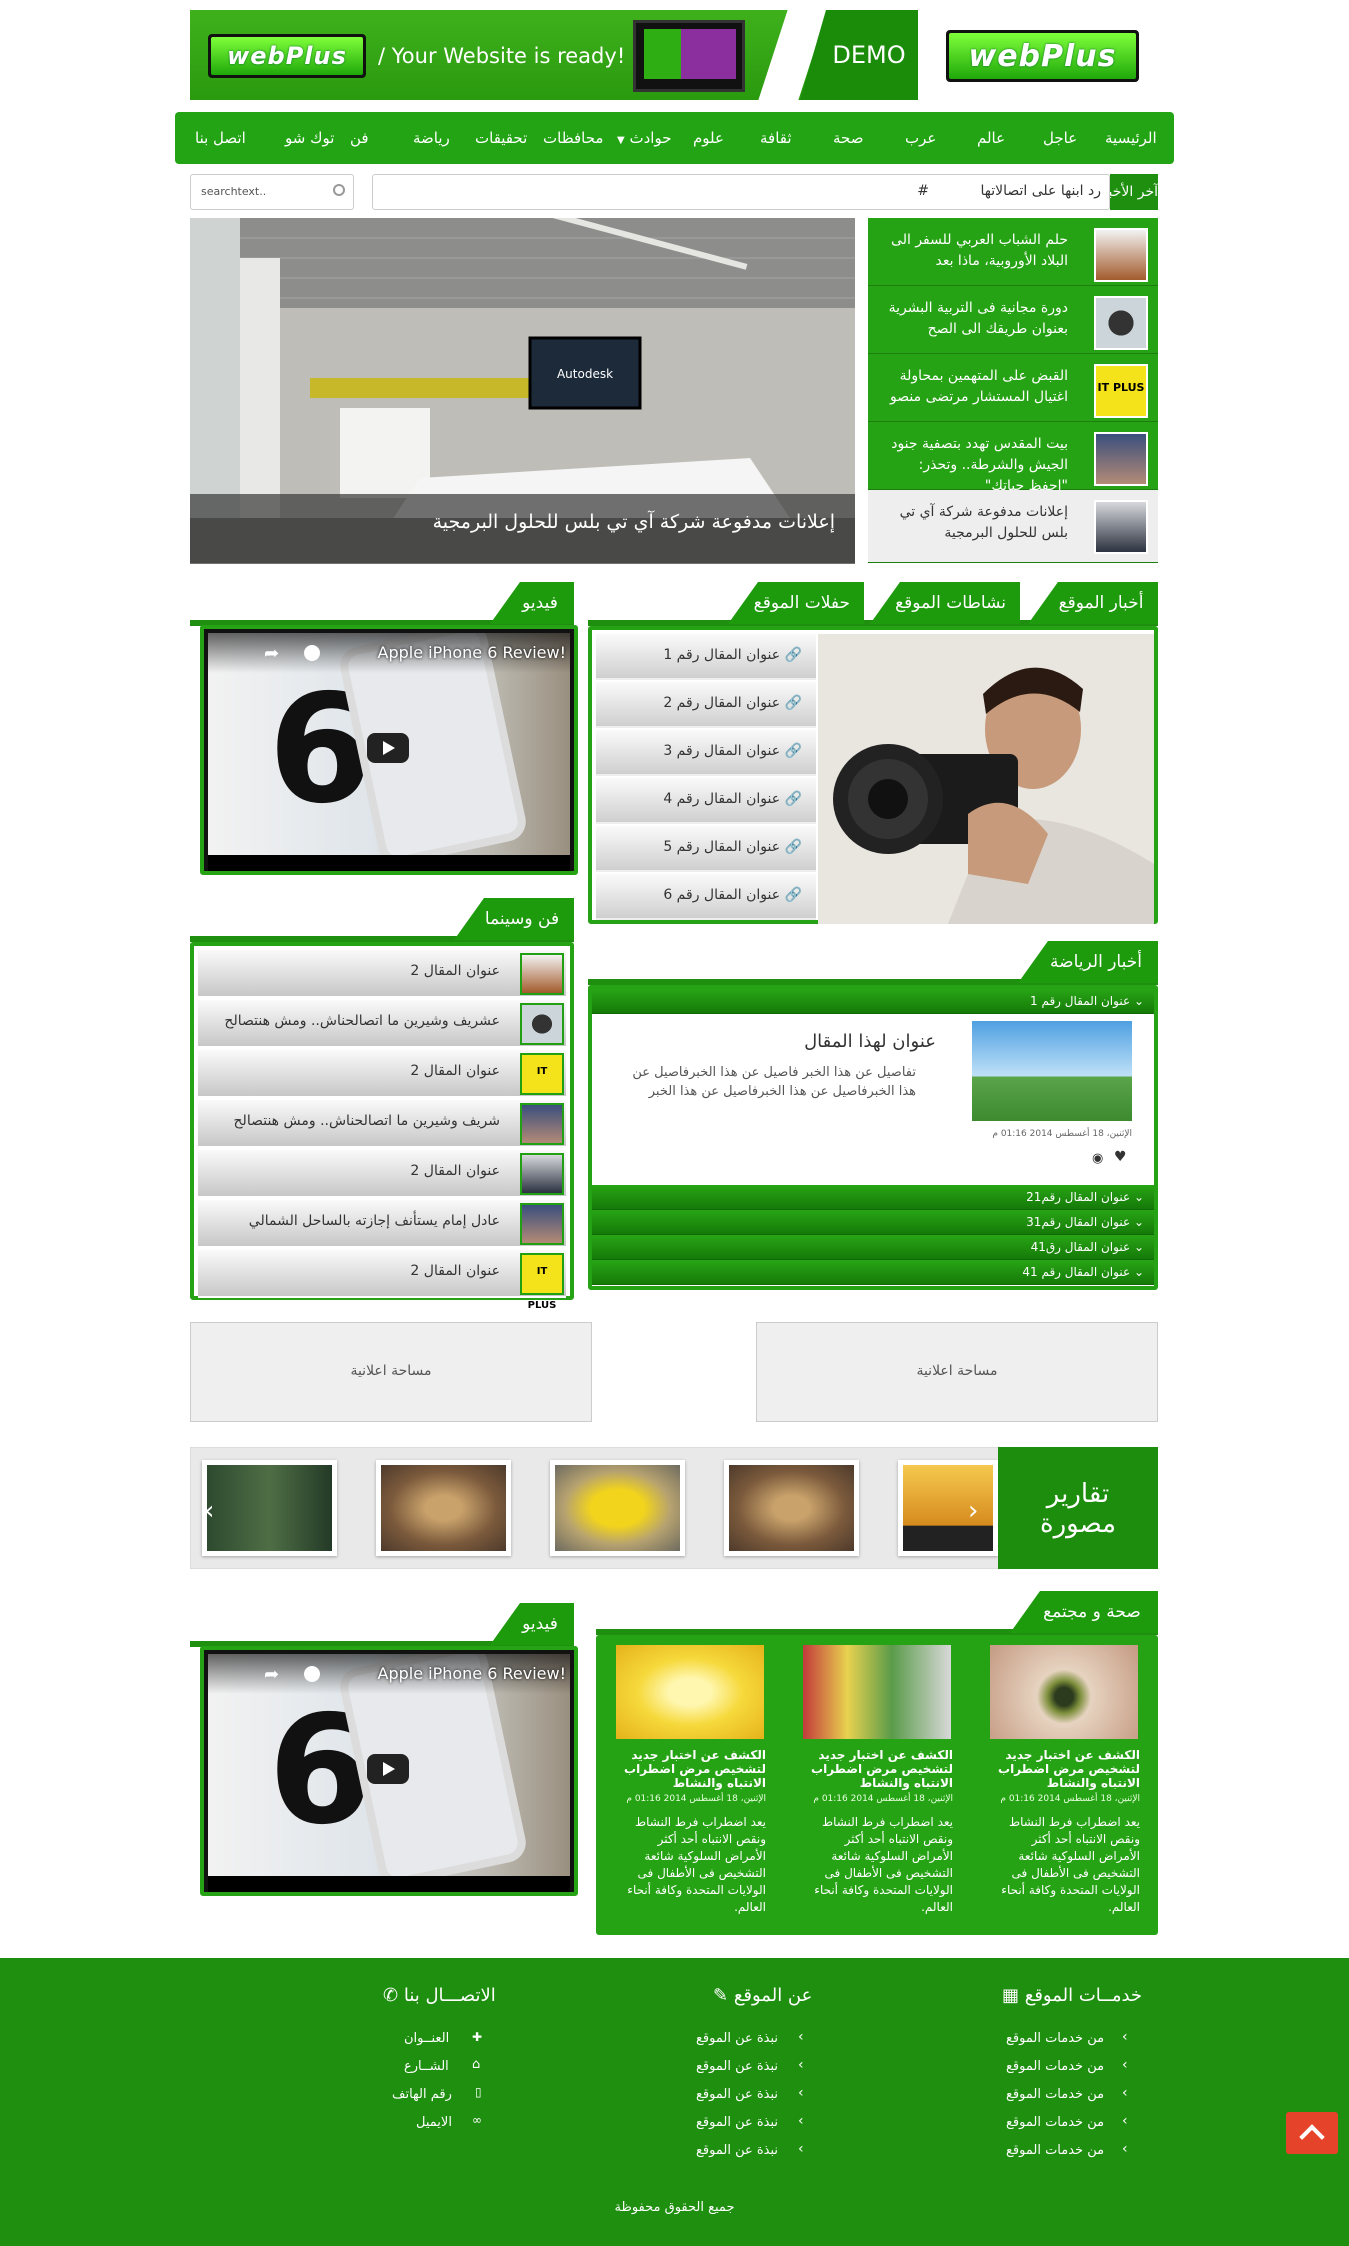 This screenshot has height=2246, width=1349. Describe the element at coordinates (1040, 191) in the screenshot. I see `ticker-text: رد ابنها على اتصالاتها` at that location.